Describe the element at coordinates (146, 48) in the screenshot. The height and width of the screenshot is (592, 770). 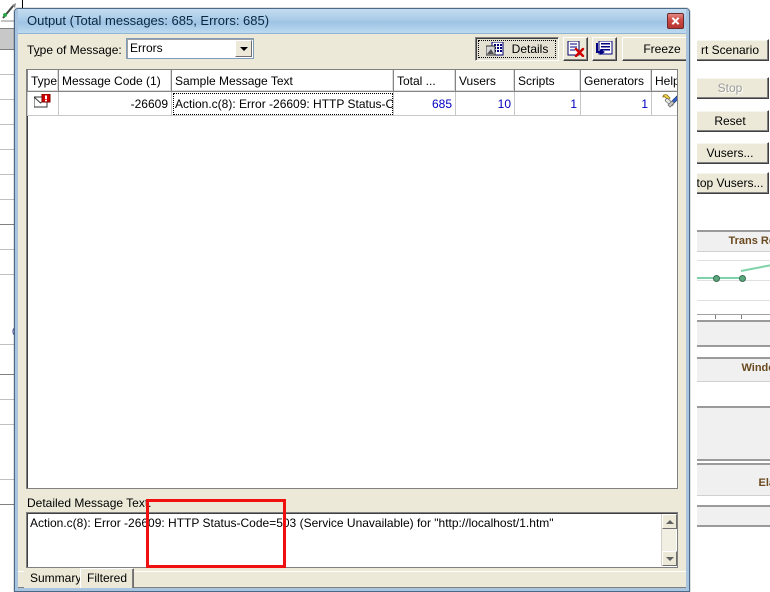
I see `type-of-message-value: Errors` at that location.